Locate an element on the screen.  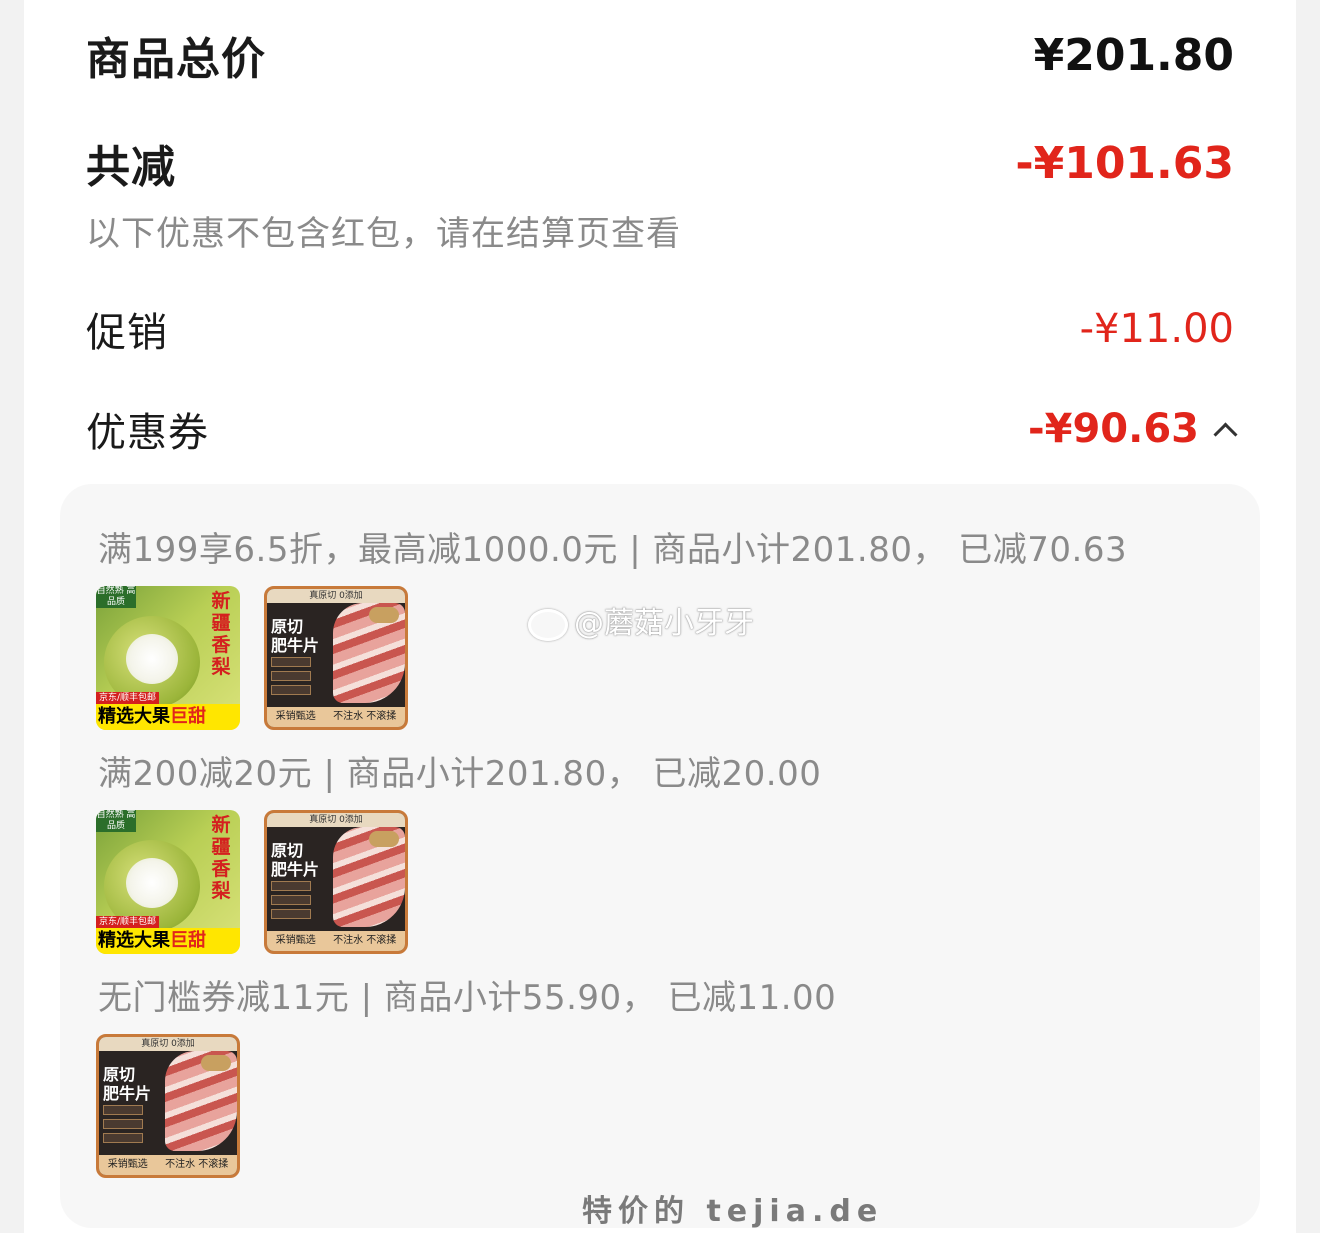
promotion-value: -¥11.00 is located at coordinates (1156, 329).